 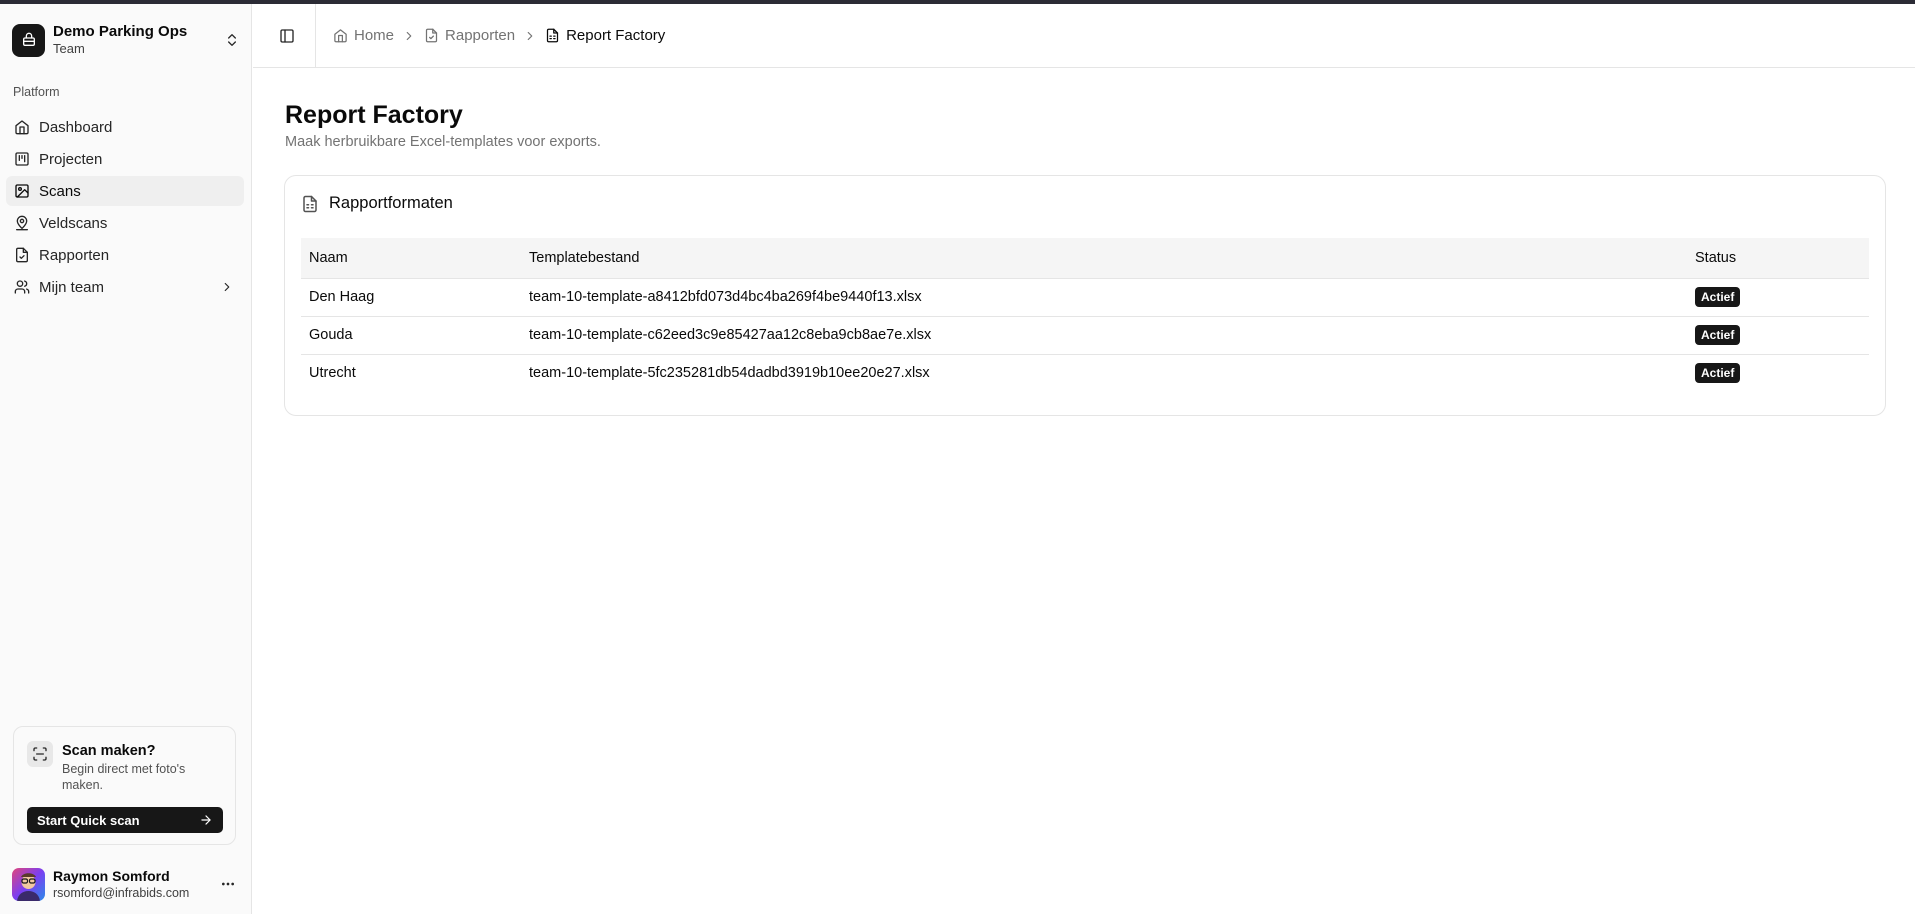 What do you see at coordinates (71, 159) in the screenshot?
I see `sidebar-item-label: Projecten` at bounding box center [71, 159].